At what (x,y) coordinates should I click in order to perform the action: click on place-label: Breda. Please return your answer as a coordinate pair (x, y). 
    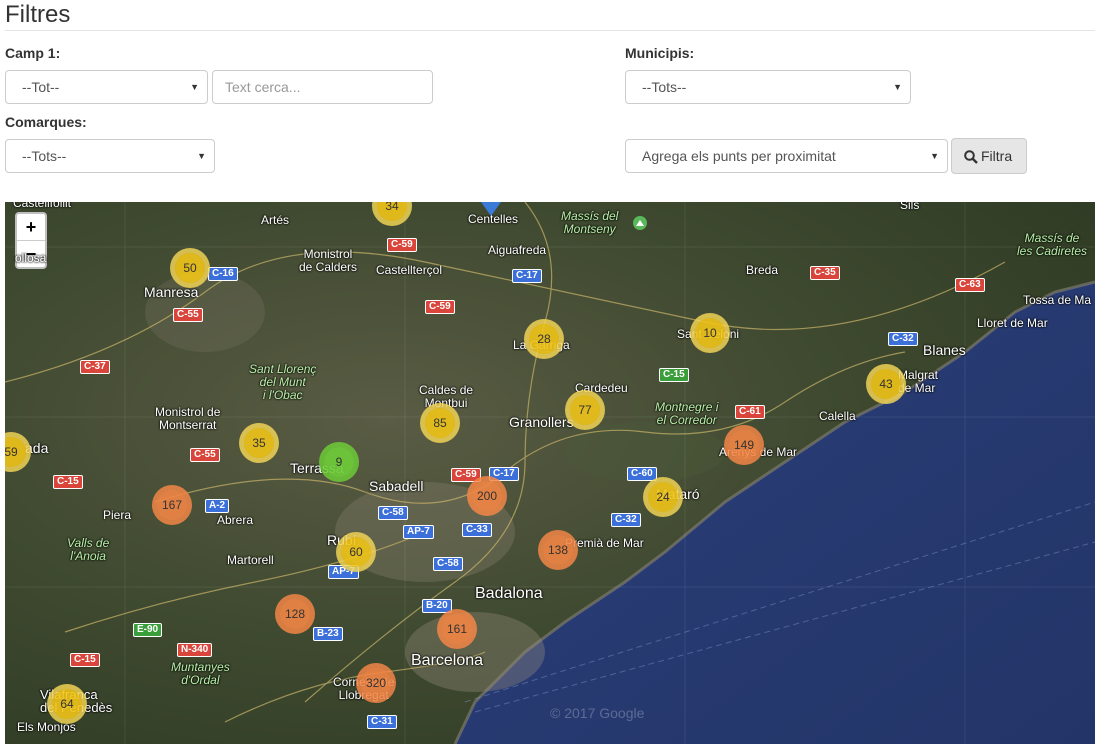
    Looking at the image, I should click on (762, 270).